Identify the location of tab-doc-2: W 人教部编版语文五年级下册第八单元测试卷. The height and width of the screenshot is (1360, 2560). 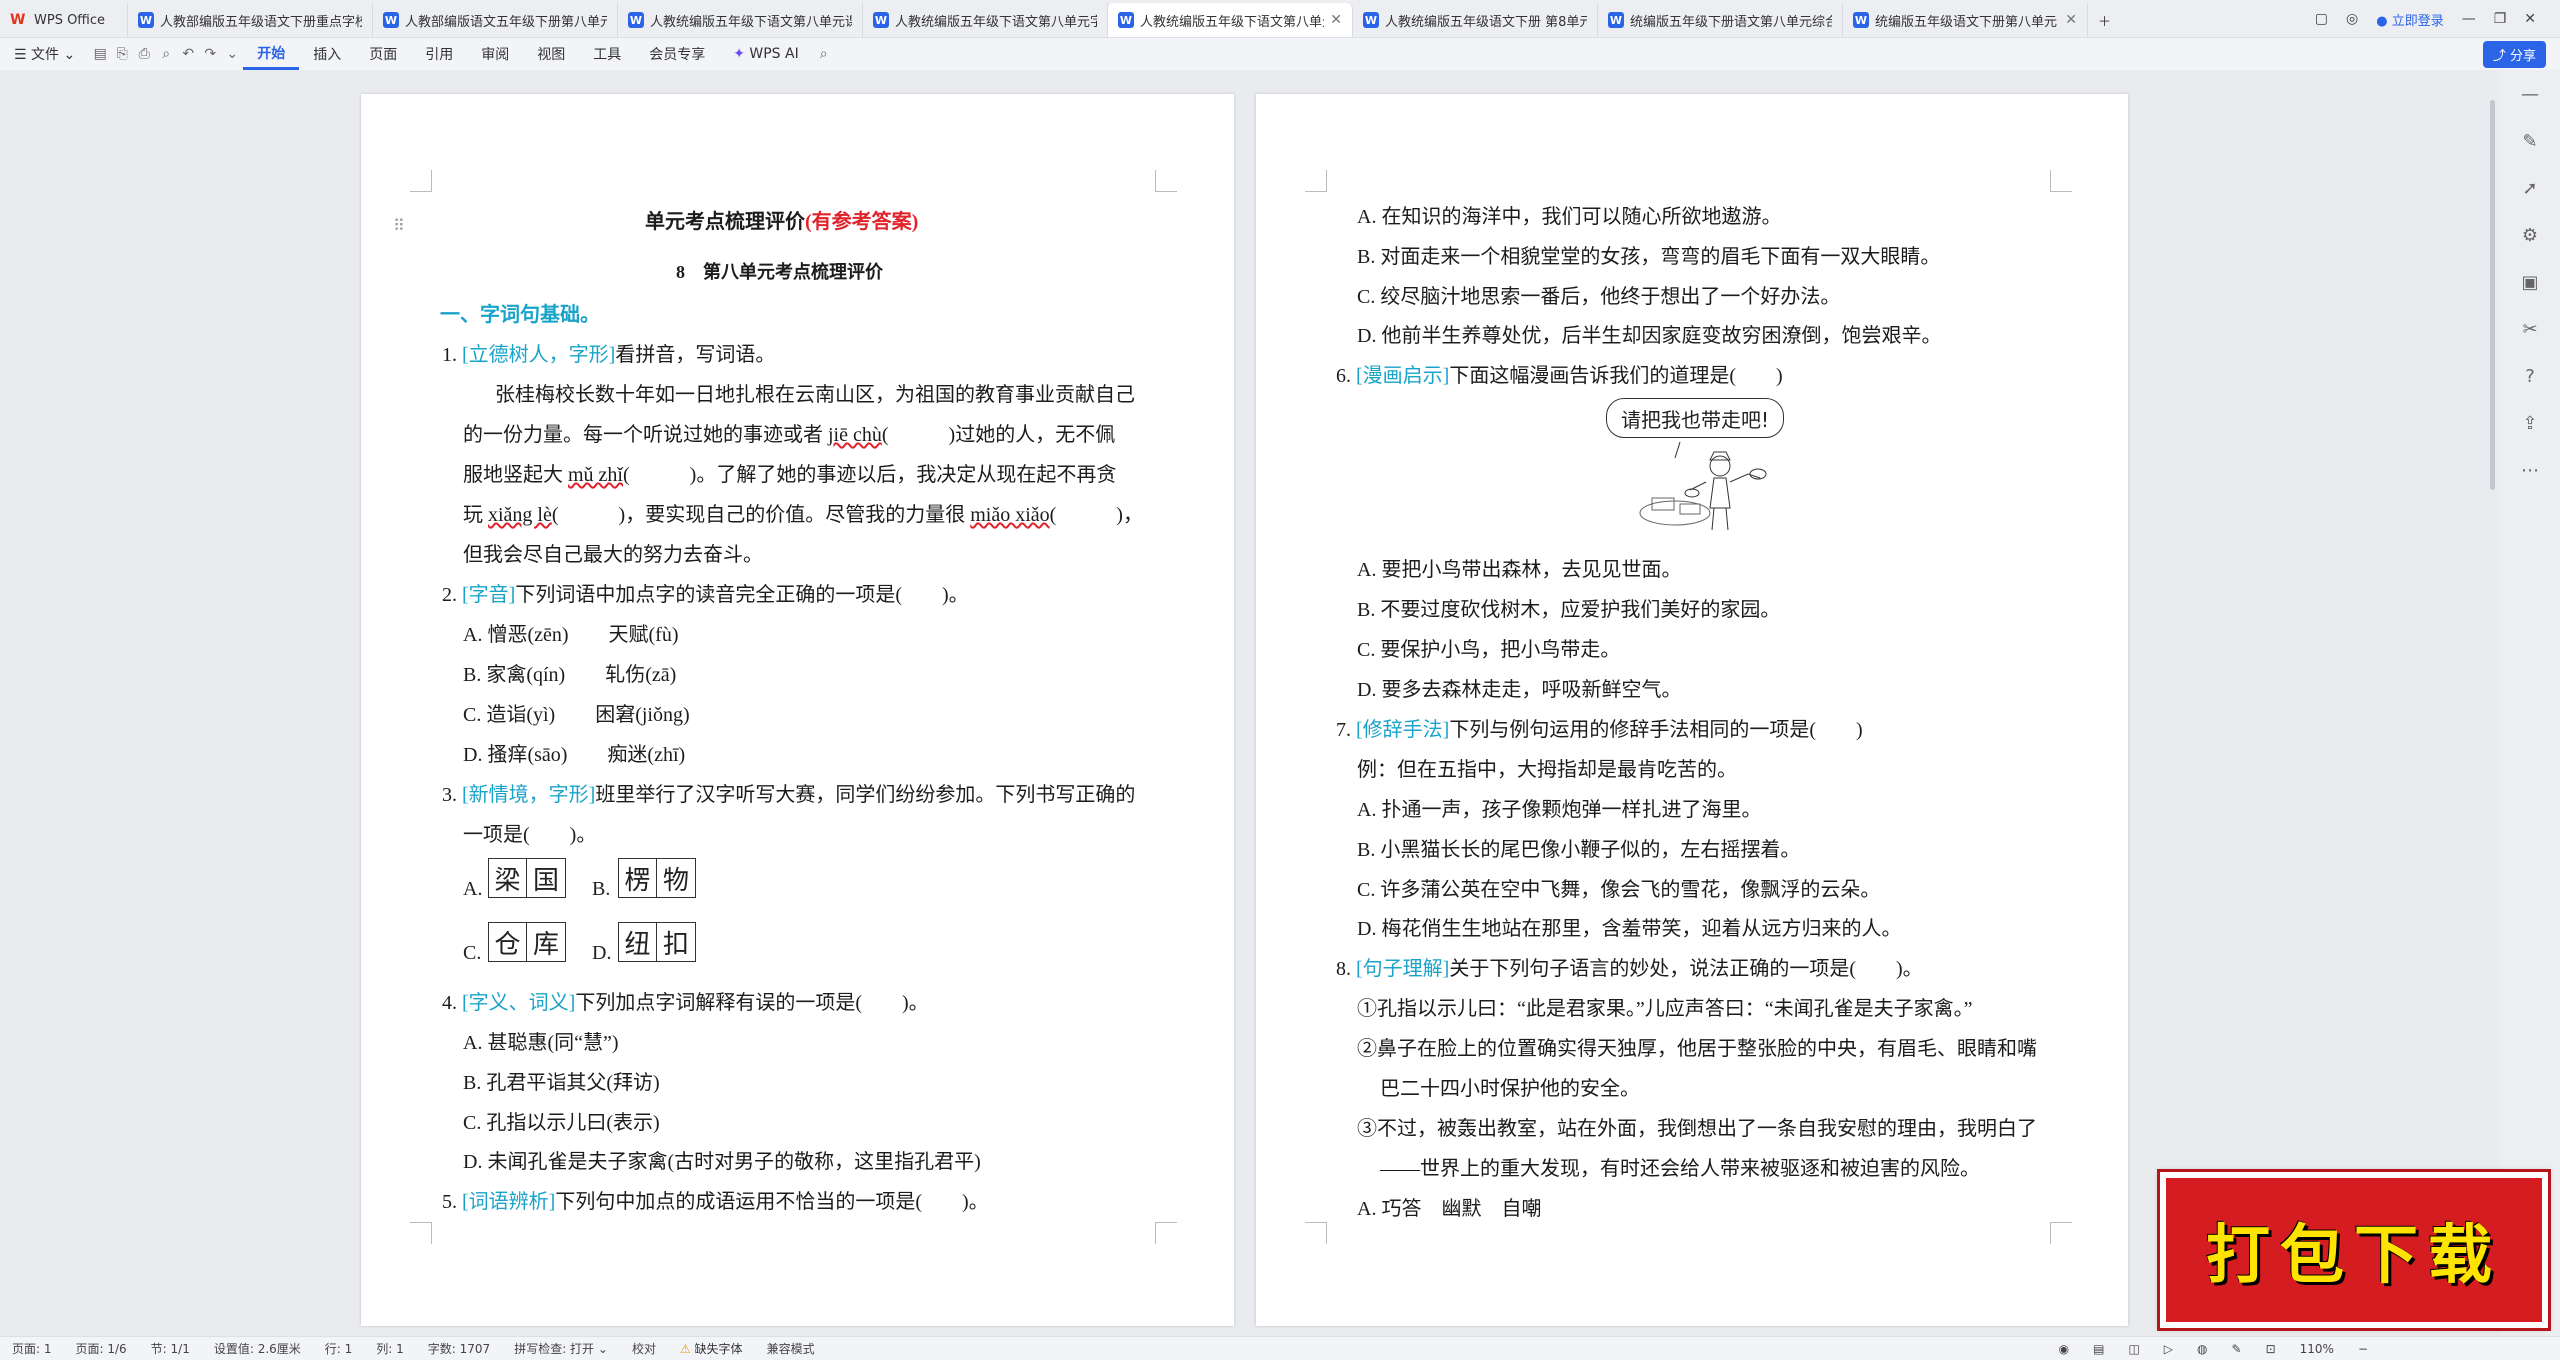
(495, 20).